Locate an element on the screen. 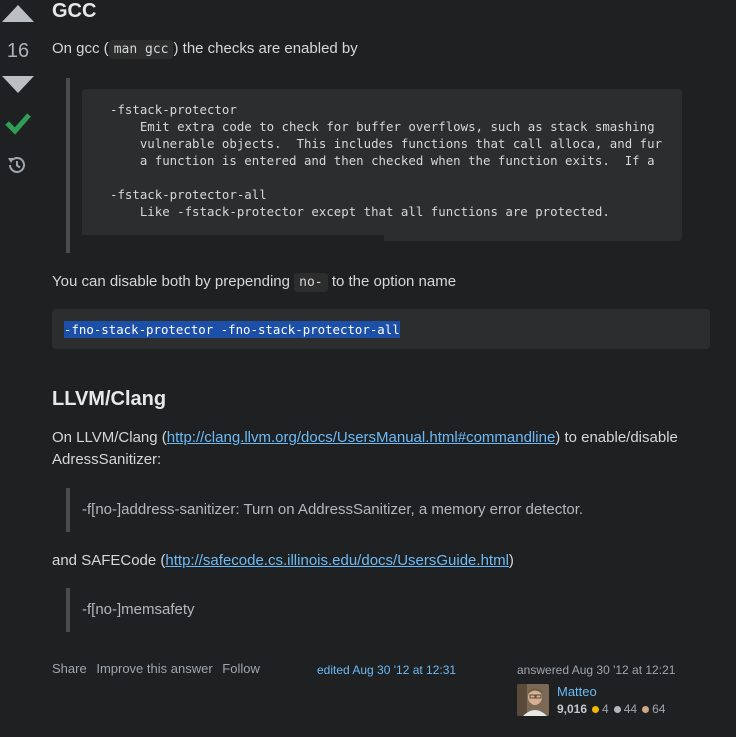  answered-timestamp: answered Aug 30 '12 at 12:21 is located at coordinates (596, 670).